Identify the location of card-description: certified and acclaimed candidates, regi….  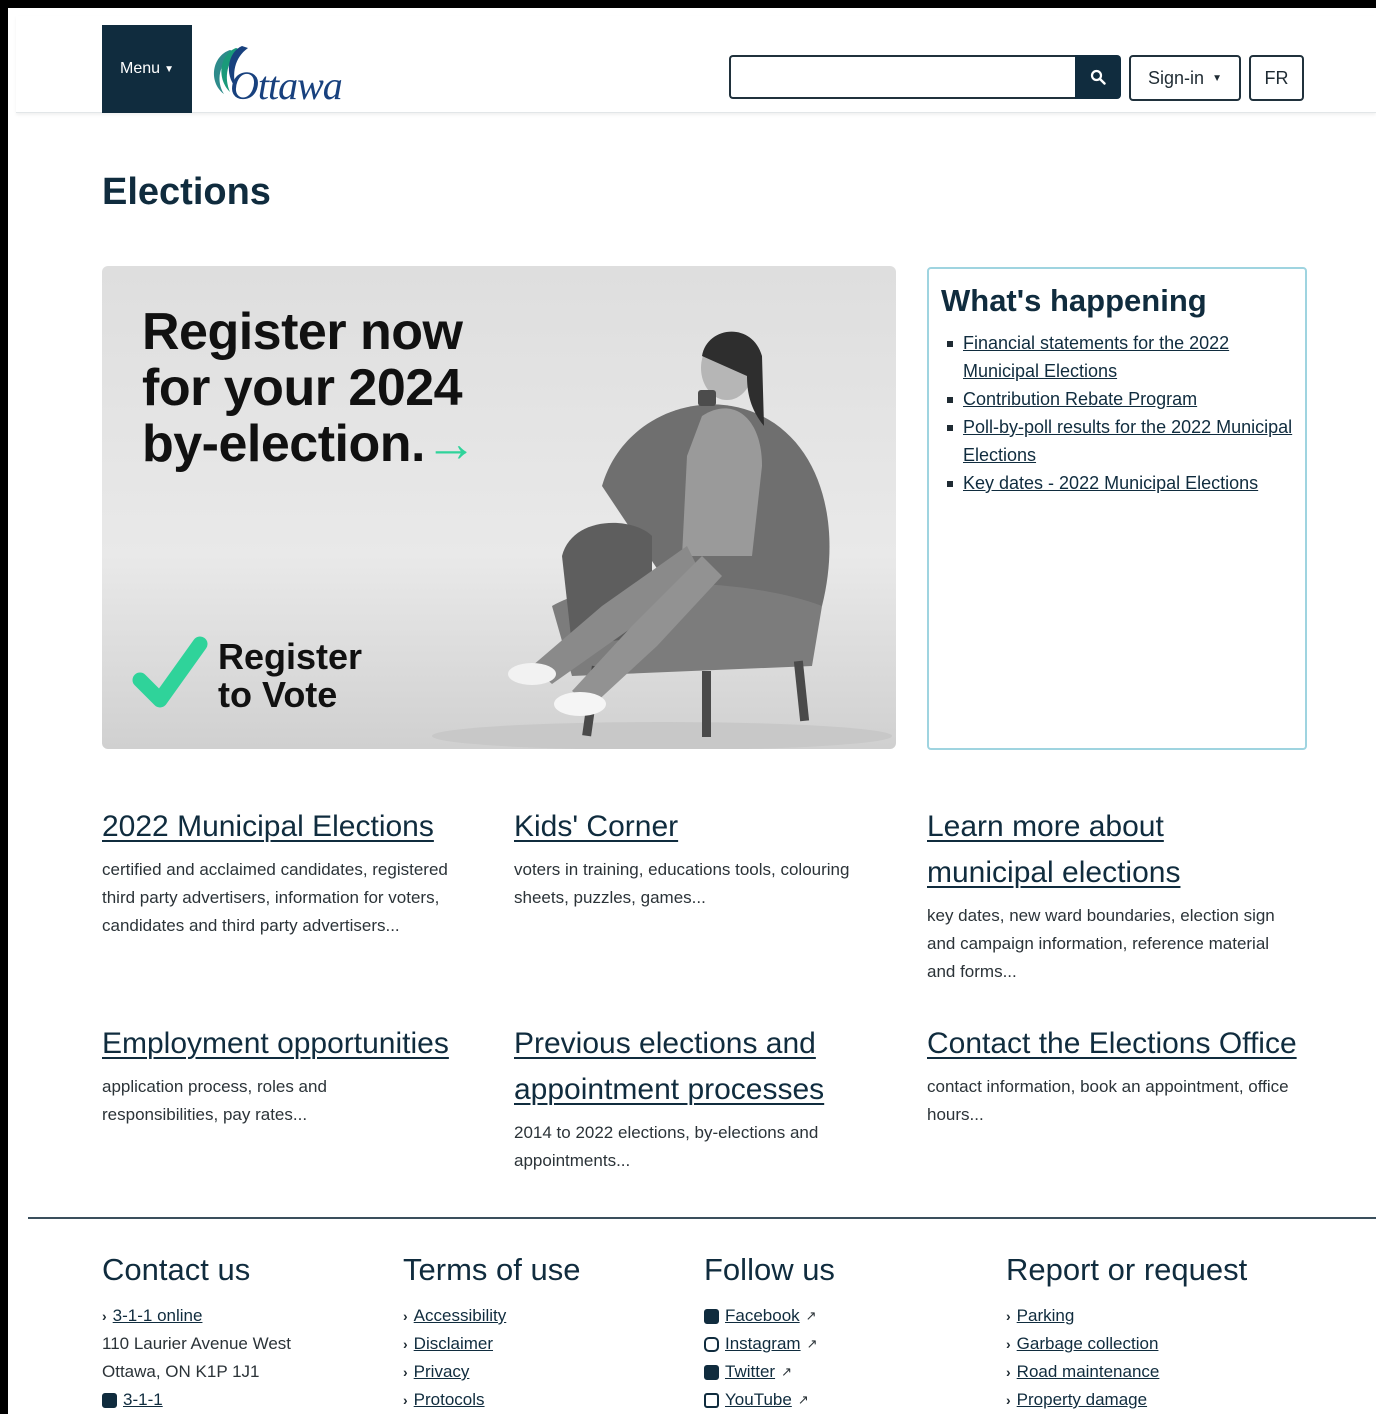
(275, 897).